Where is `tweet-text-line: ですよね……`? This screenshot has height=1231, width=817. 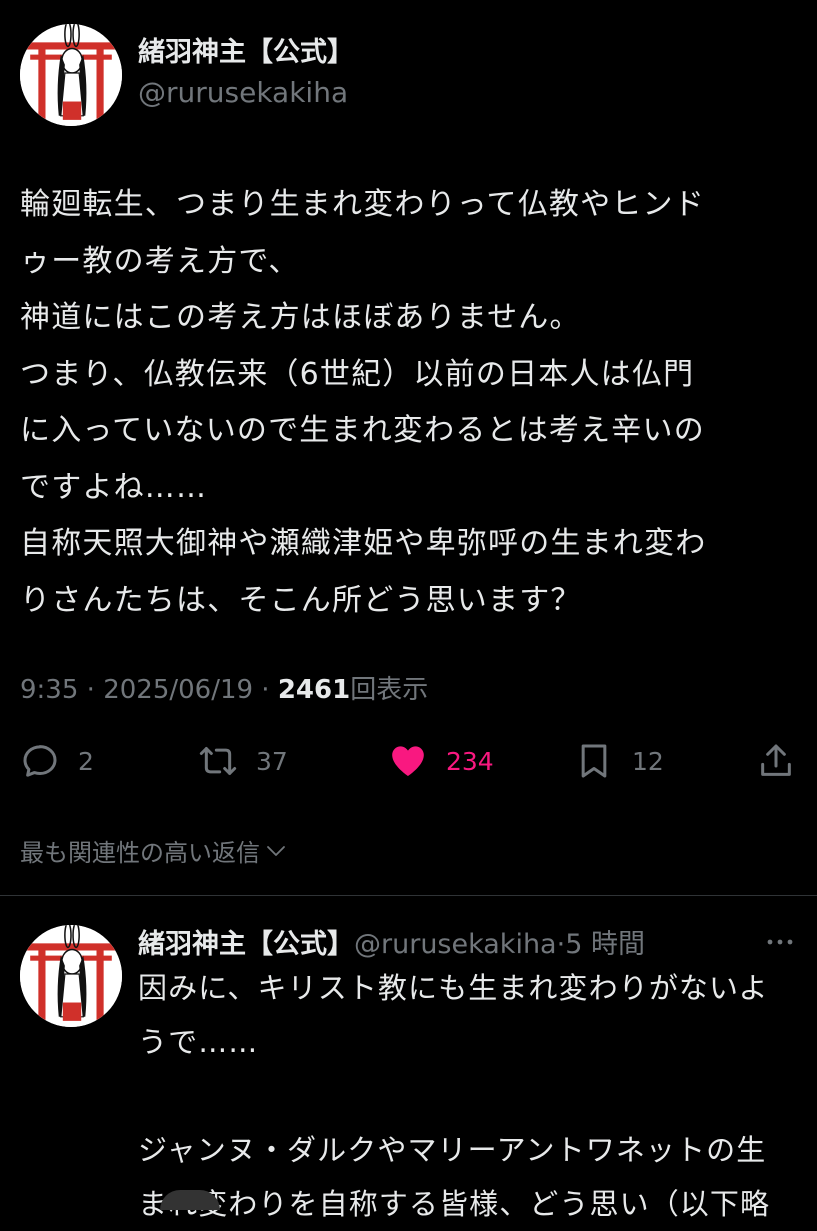
tweet-text-line: ですよね…… is located at coordinates (114, 487).